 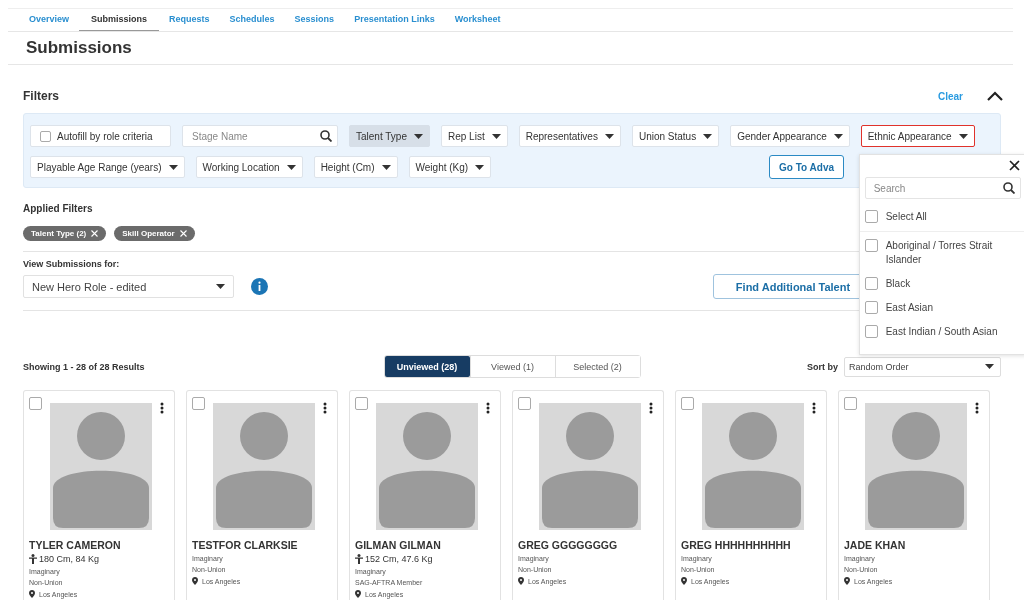 I want to click on filter-chip: Skill Operator, so click(x=154, y=233).